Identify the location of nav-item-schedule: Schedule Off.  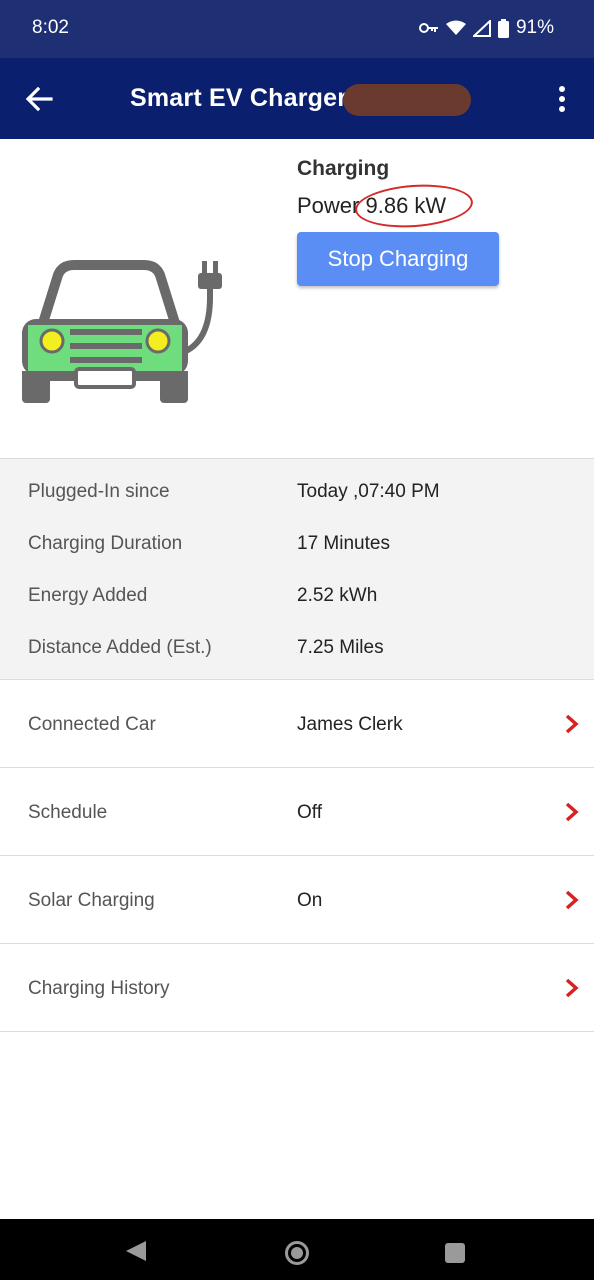
(297, 812).